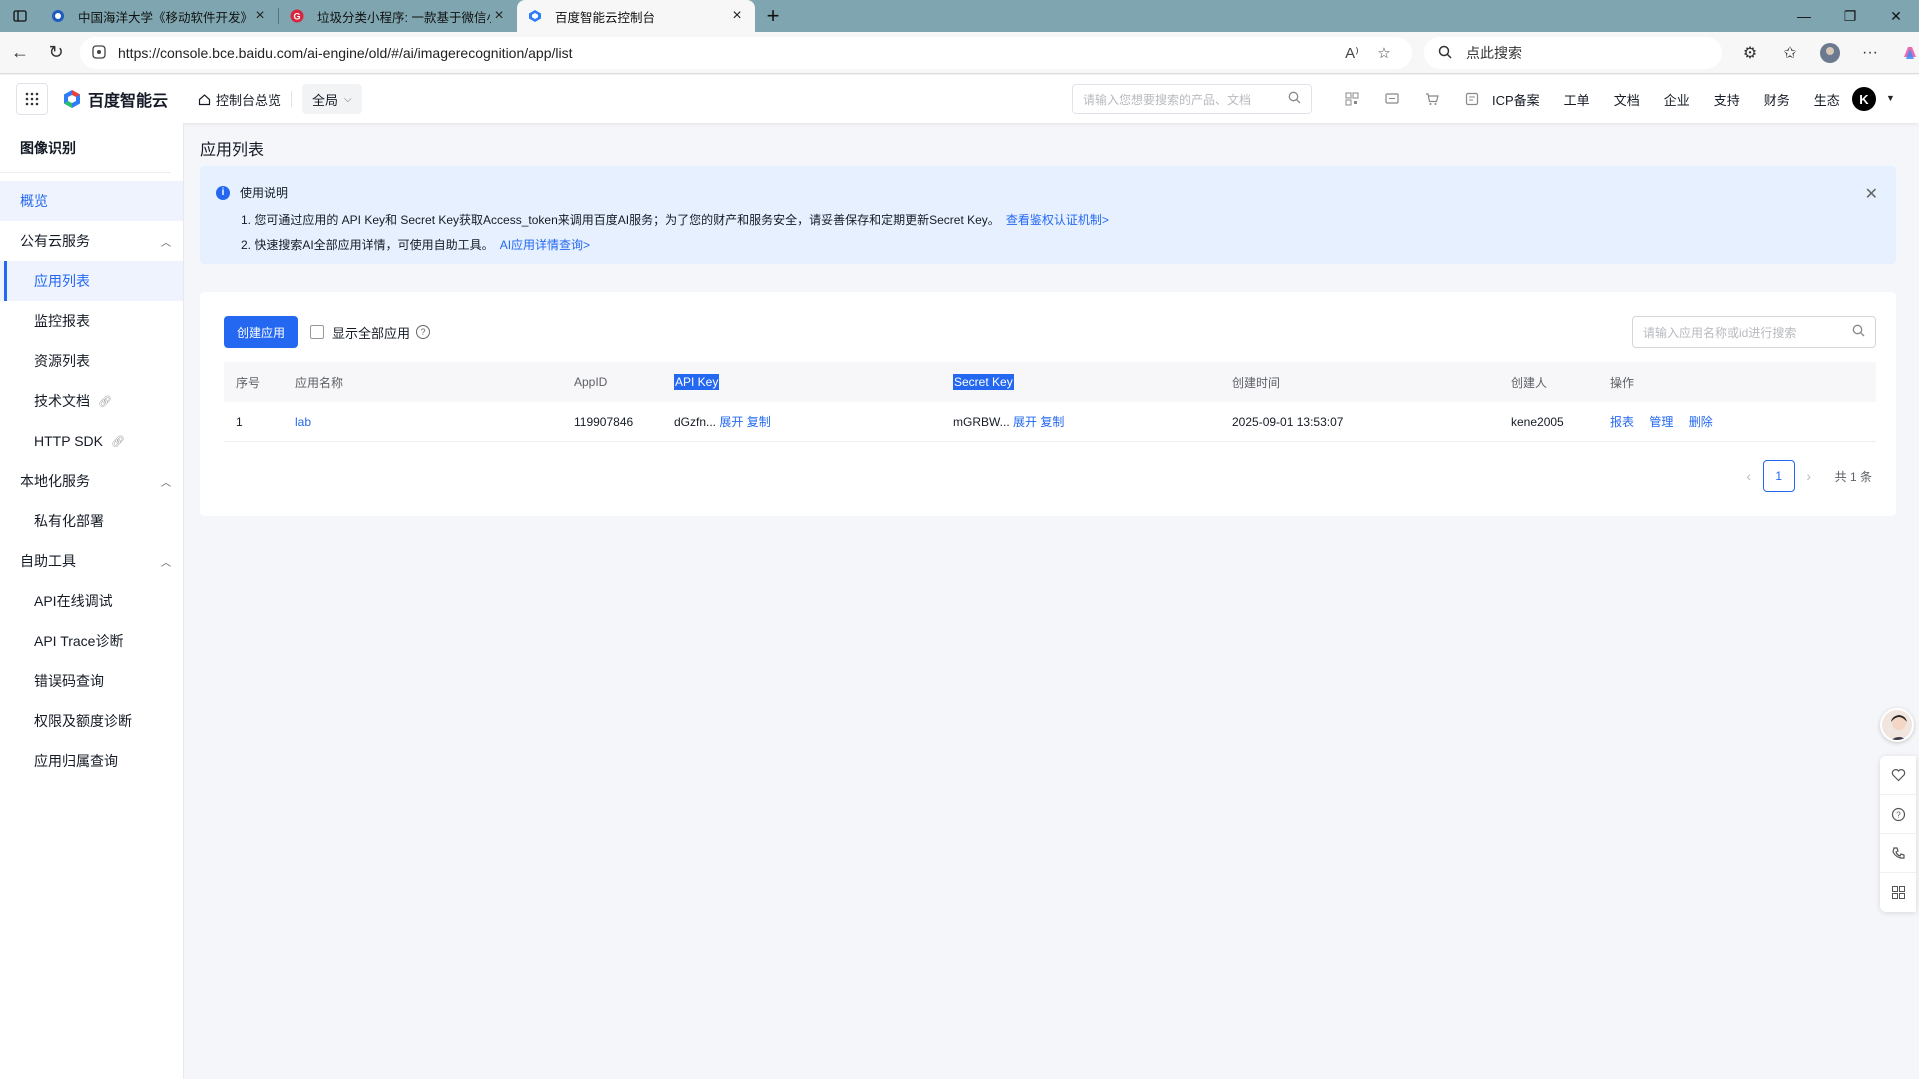  Describe the element at coordinates (773, 16) in the screenshot. I see `new-tab-icon: +` at that location.